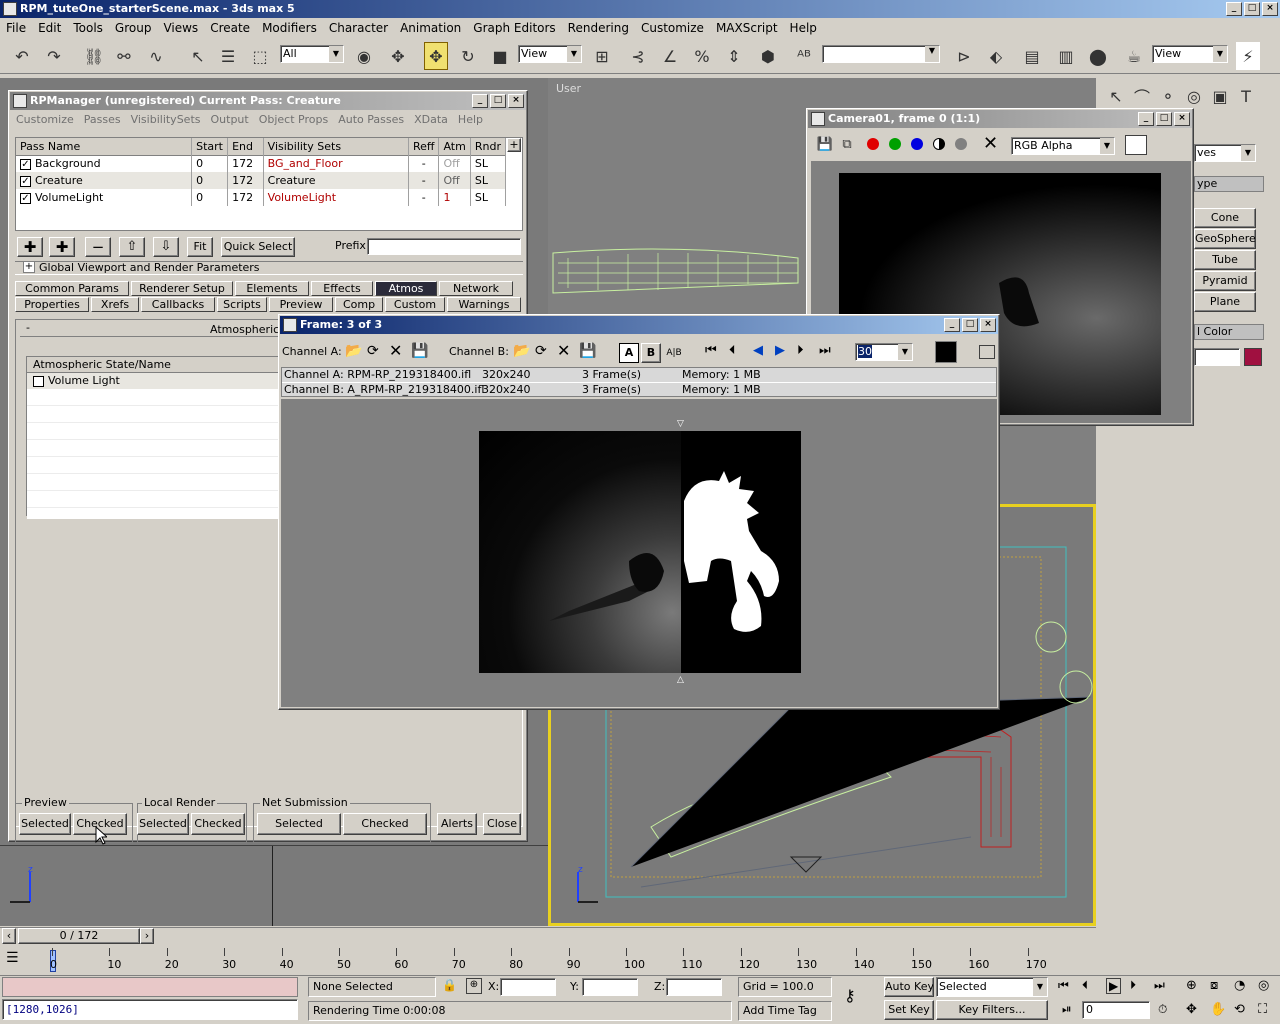 This screenshot has width=1280, height=1024. I want to click on prev-frame-icon: ⏴, so click(732, 350).